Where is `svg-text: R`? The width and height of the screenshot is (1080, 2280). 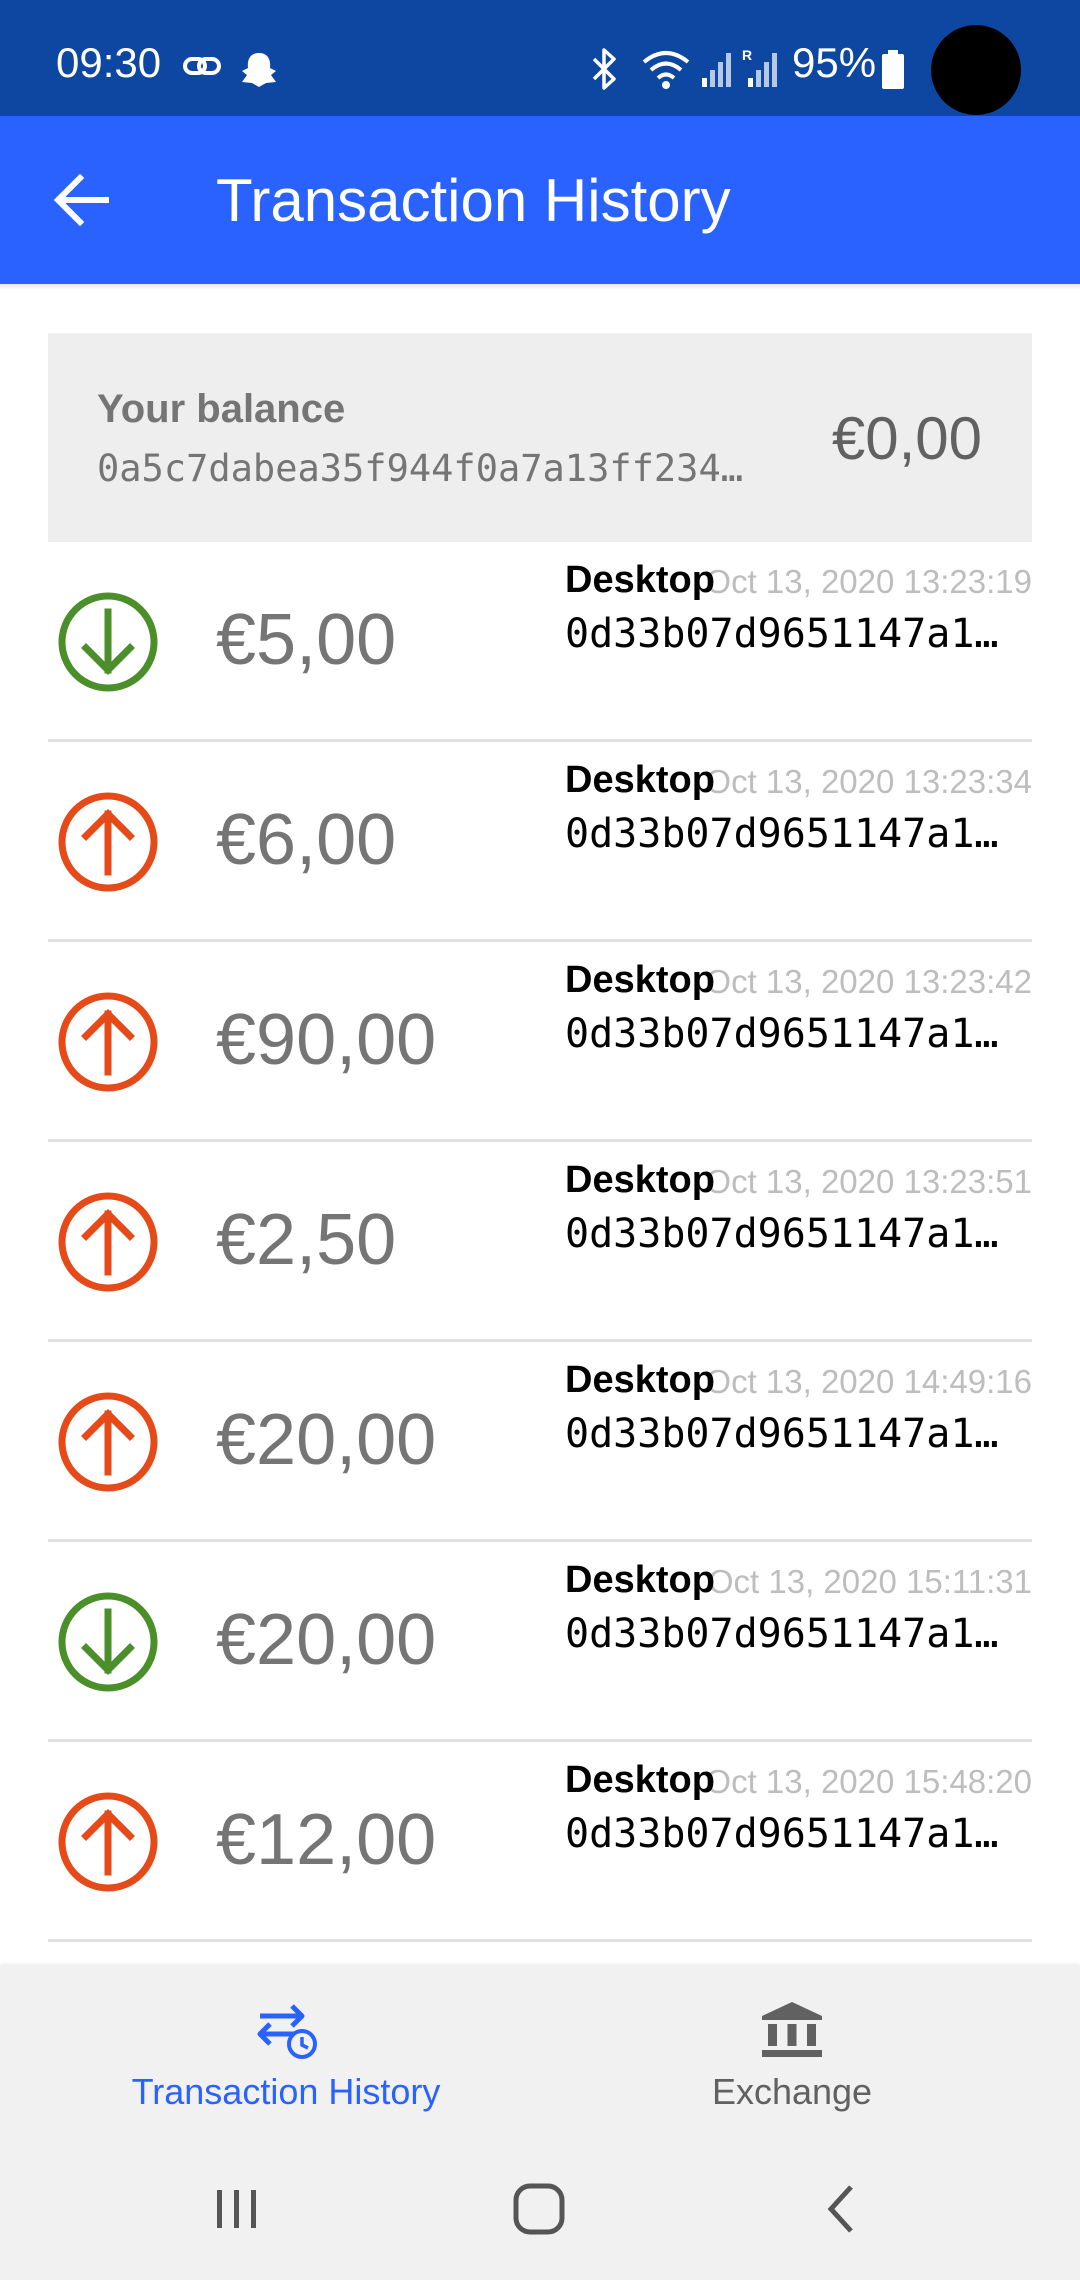
svg-text: R is located at coordinates (747, 55).